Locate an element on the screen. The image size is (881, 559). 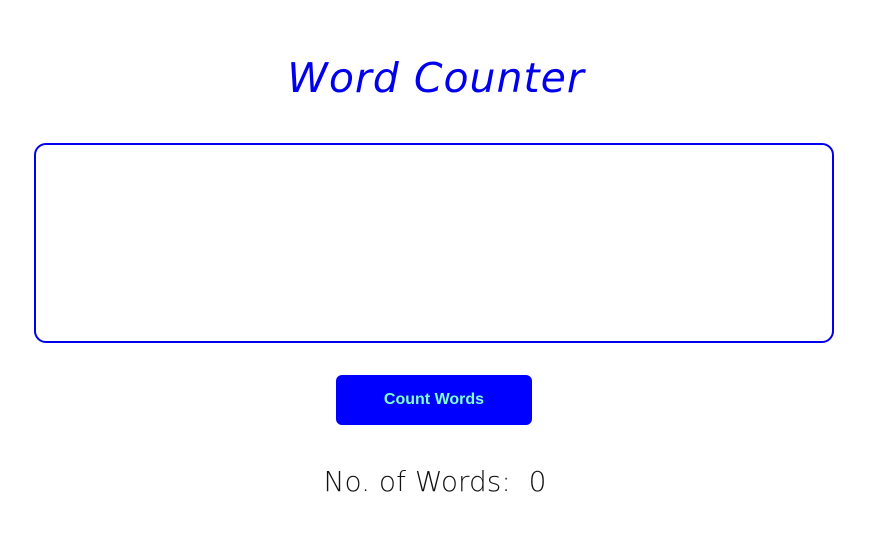
word-count-result: No. of Words: 0 is located at coordinates (435, 482).